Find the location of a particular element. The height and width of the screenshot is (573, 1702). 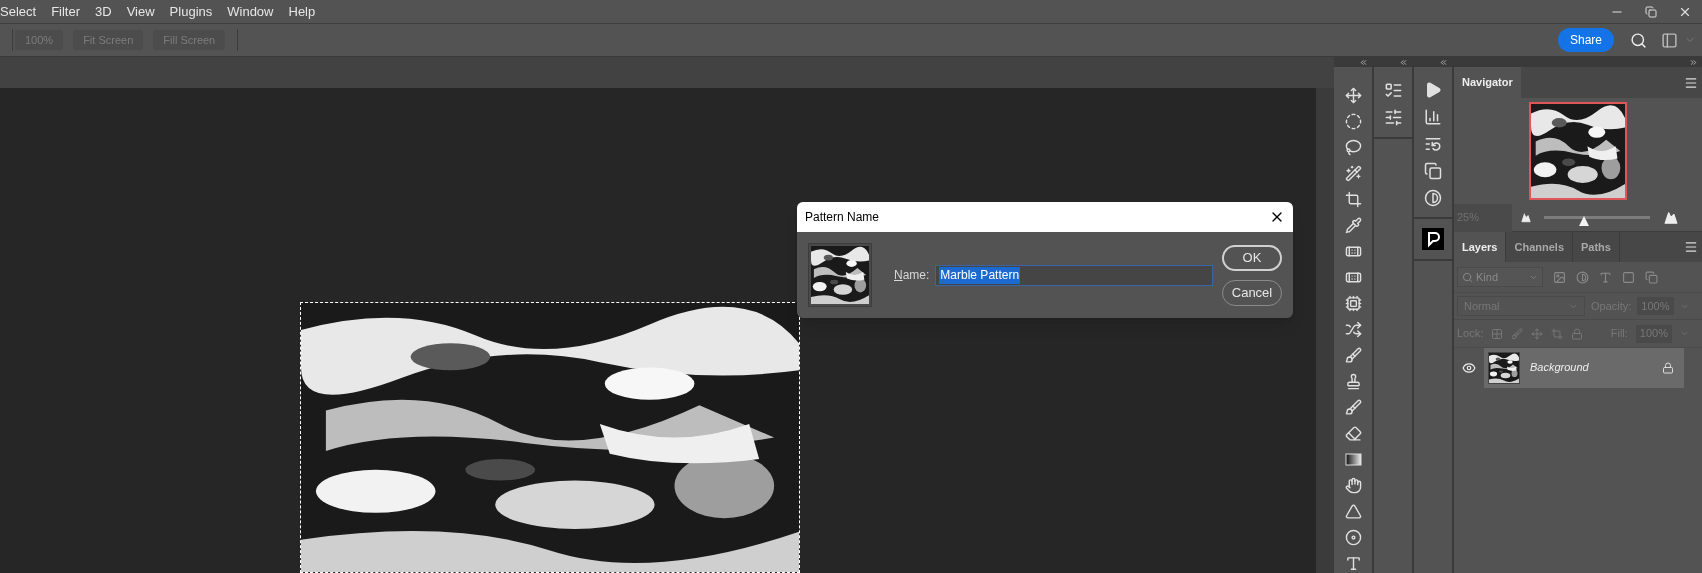

dialog-title: Pattern Name is located at coordinates (842, 217).